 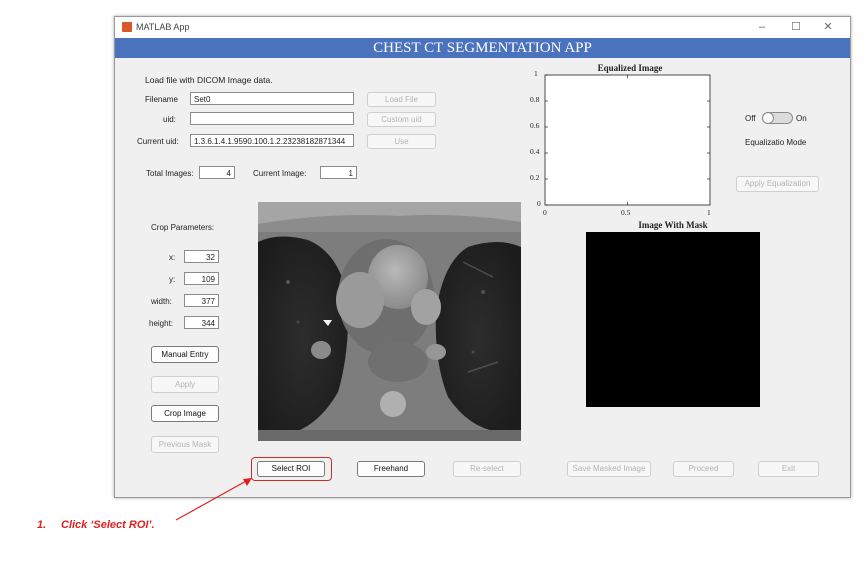 What do you see at coordinates (42, 525) in the screenshot?
I see `annotation-step-number: 1.` at bounding box center [42, 525].